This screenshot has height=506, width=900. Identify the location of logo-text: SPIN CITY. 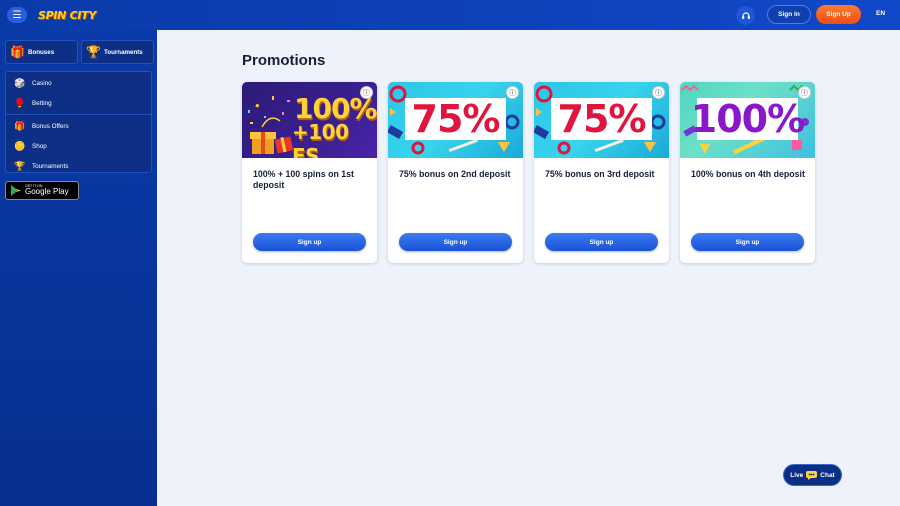
(67, 15).